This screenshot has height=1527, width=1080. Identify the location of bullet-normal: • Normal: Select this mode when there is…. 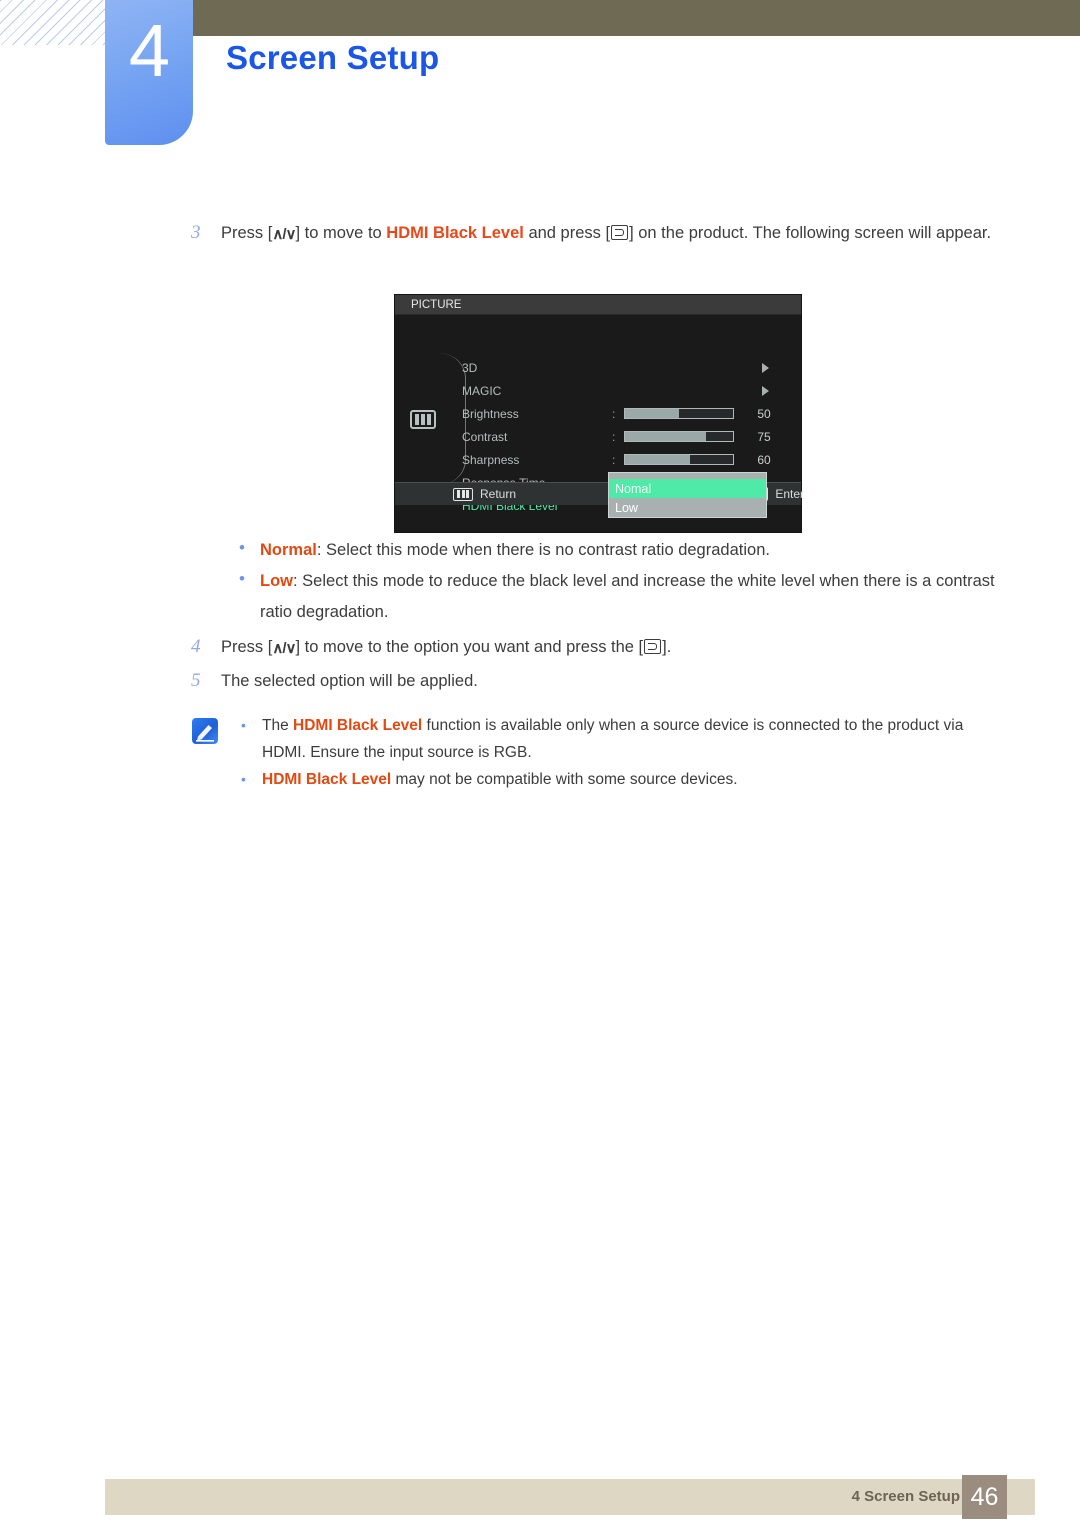
(625, 550).